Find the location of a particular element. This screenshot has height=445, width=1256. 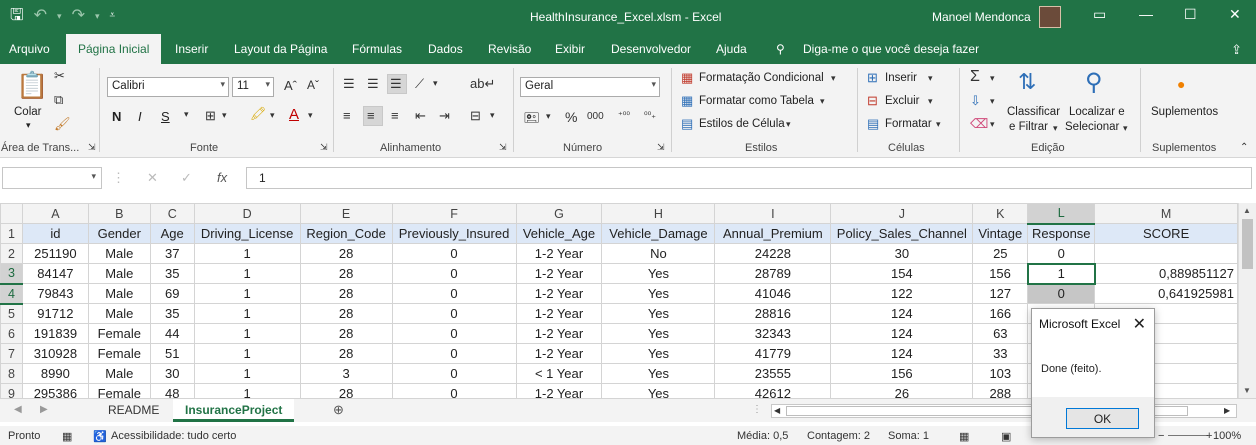

bold-button: N is located at coordinates (116, 116).